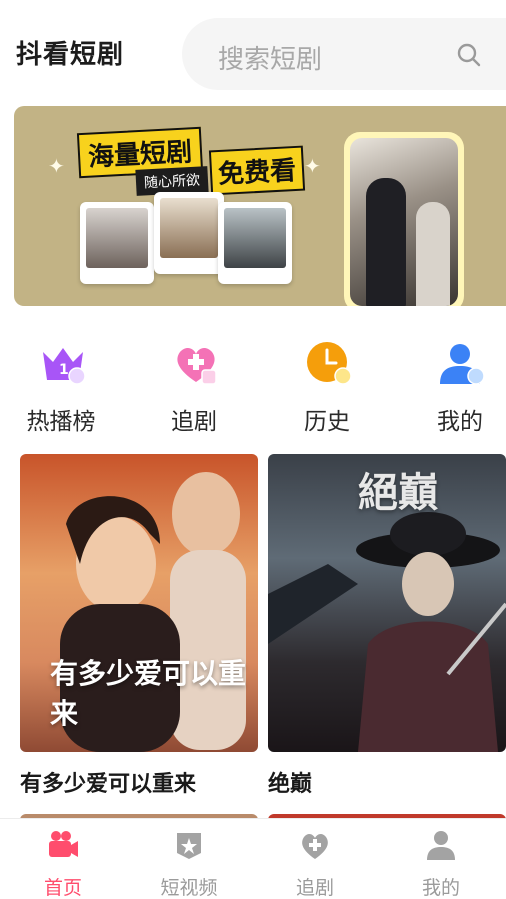  I want to click on camera-icon, so click(63, 844).